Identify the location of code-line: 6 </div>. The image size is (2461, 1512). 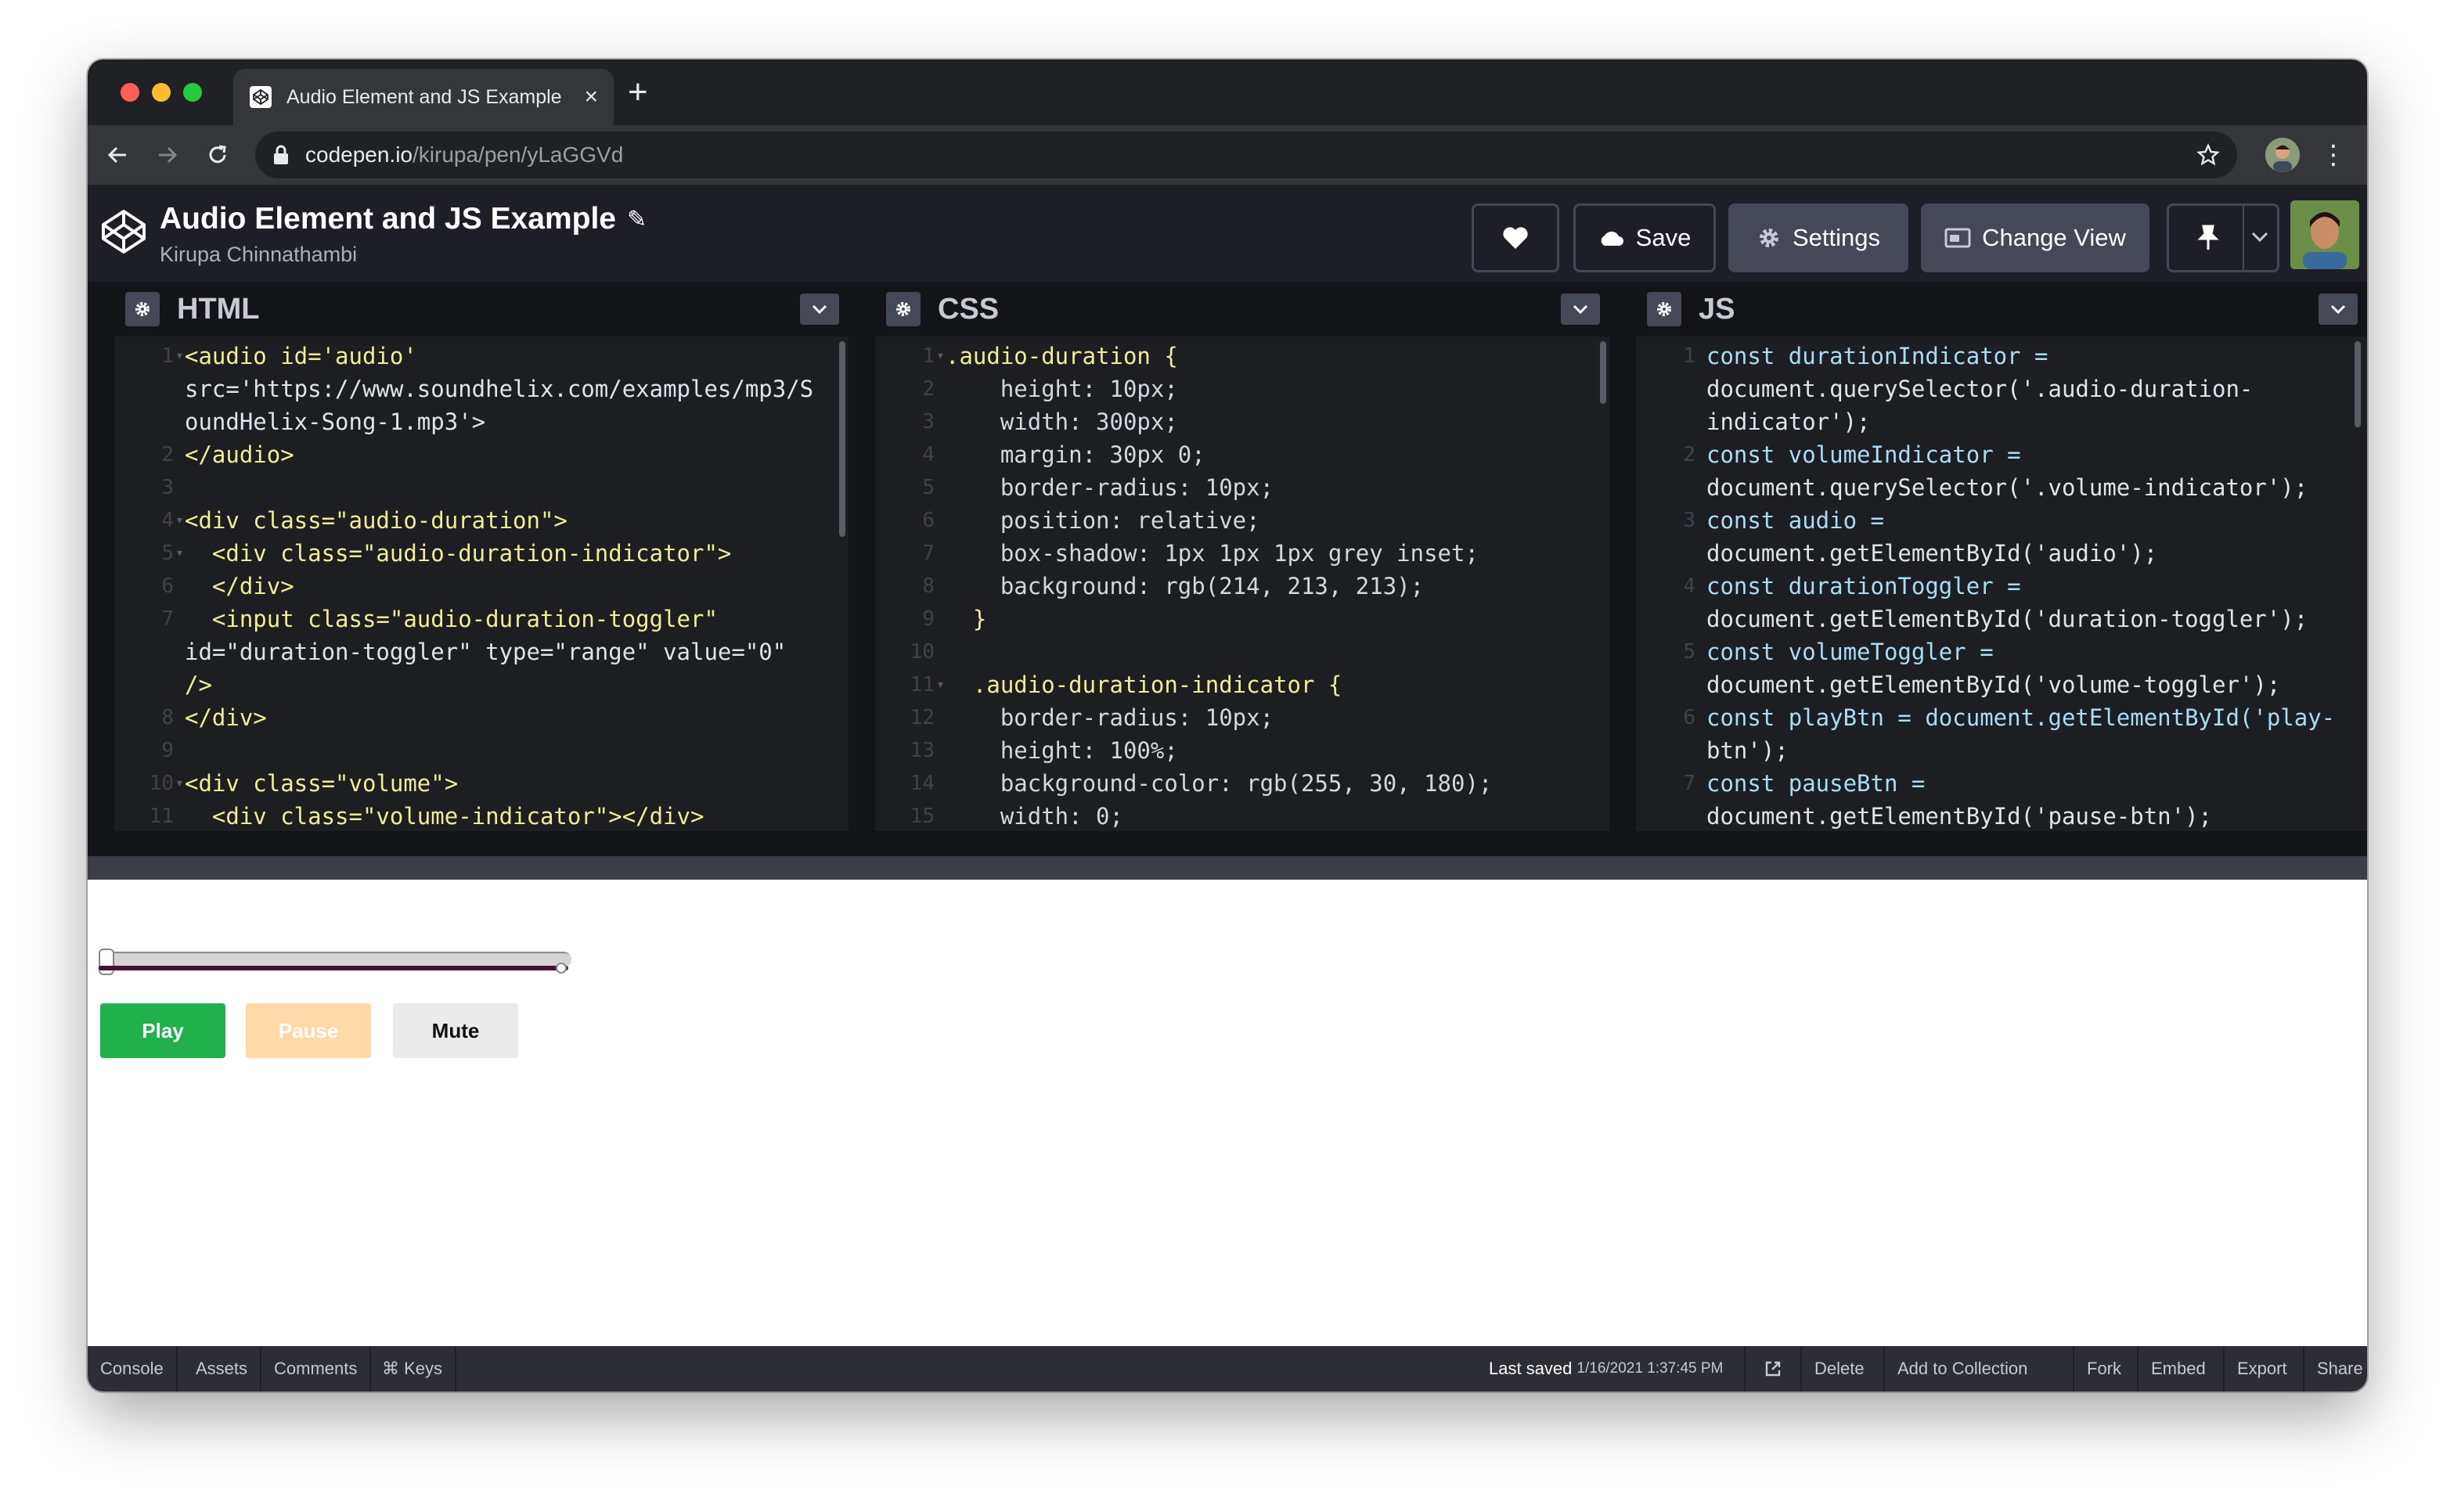
(481, 586).